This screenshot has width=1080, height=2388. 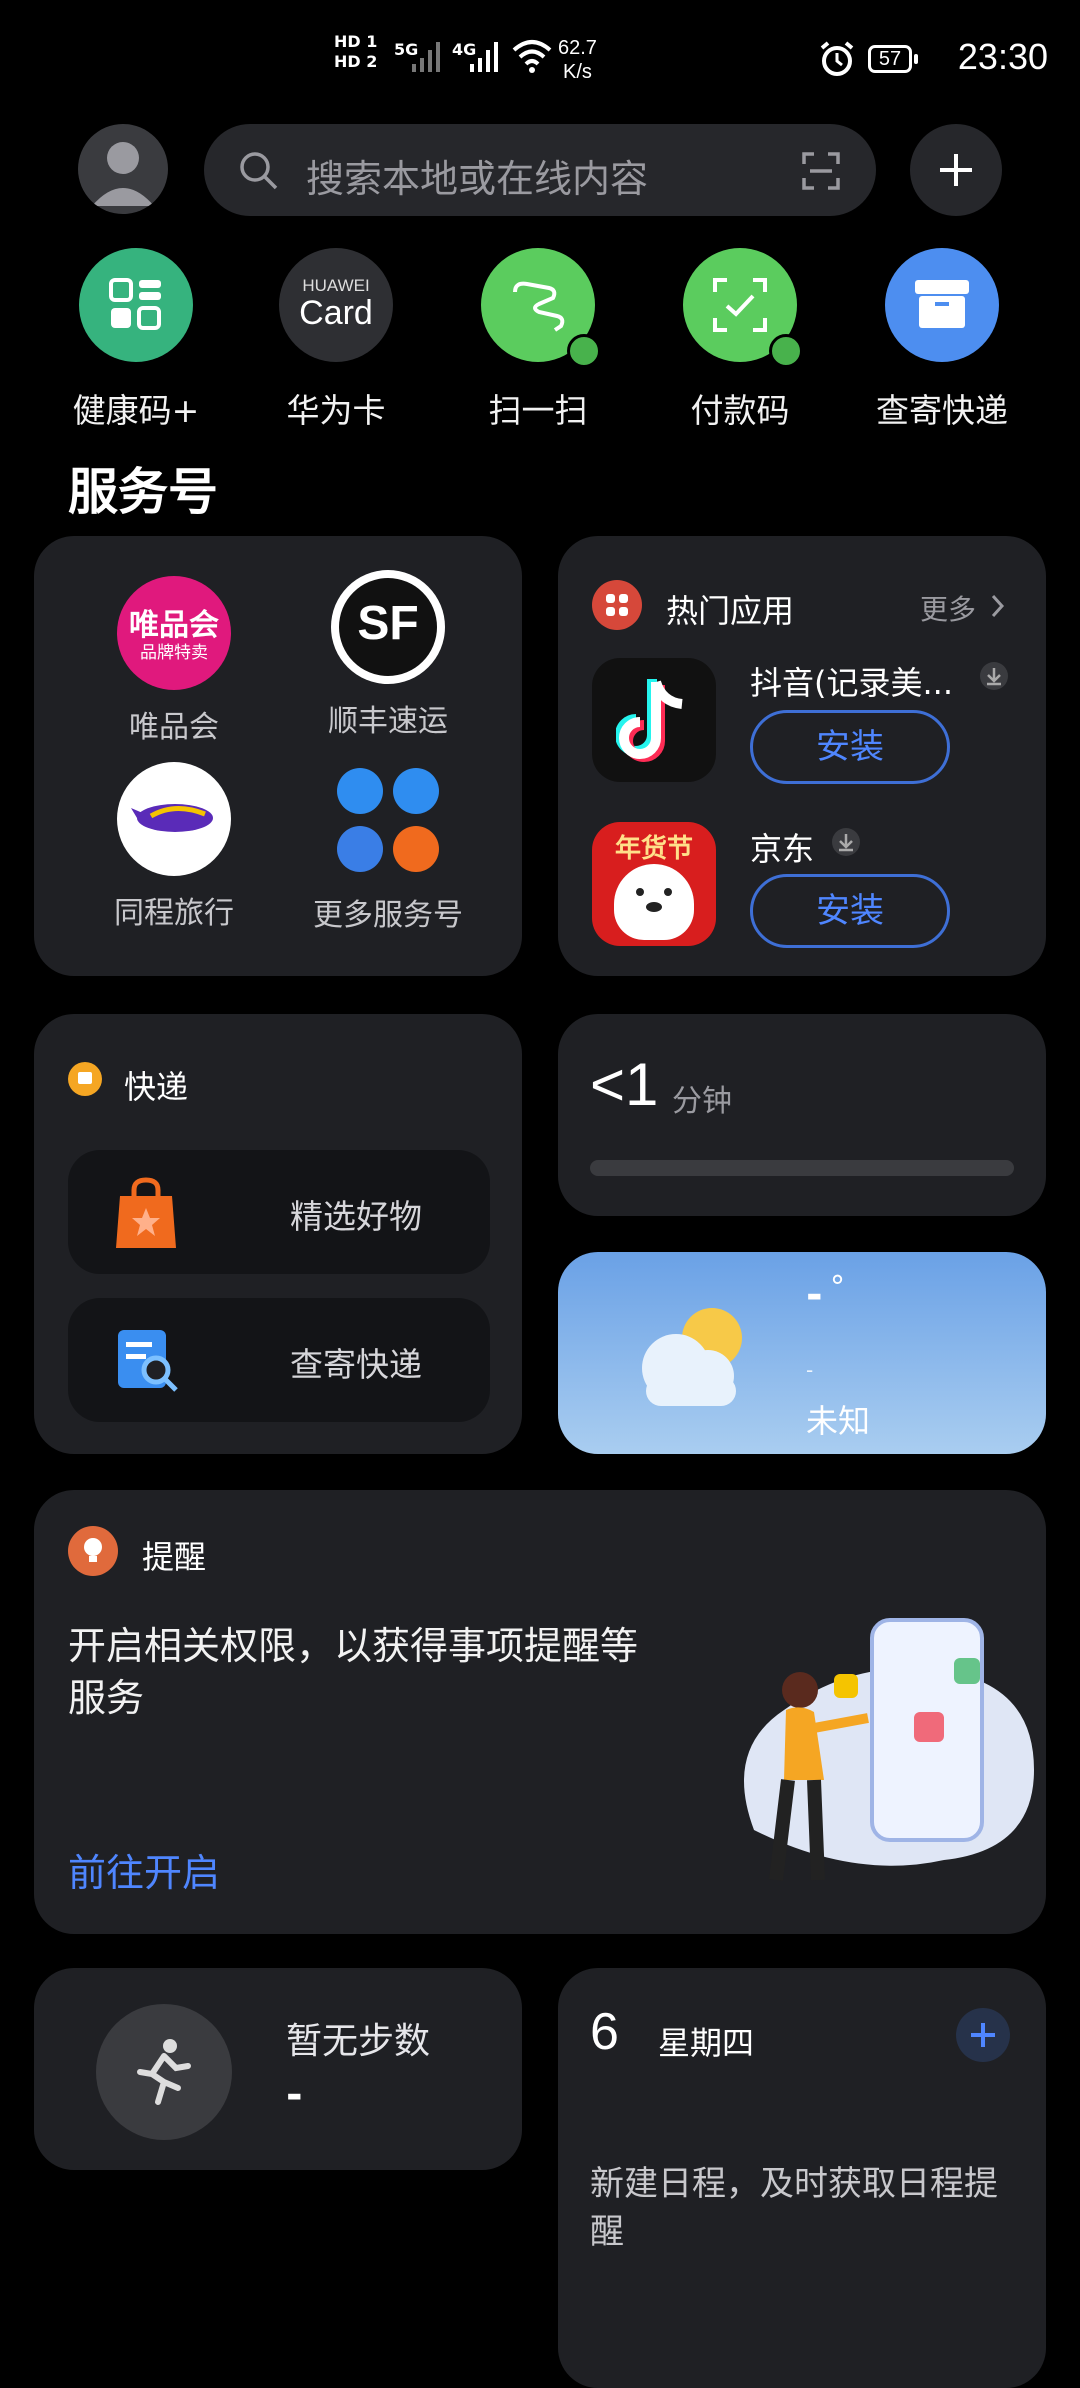 What do you see at coordinates (136, 410) in the screenshot?
I see `quick-action-label: 健康码+` at bounding box center [136, 410].